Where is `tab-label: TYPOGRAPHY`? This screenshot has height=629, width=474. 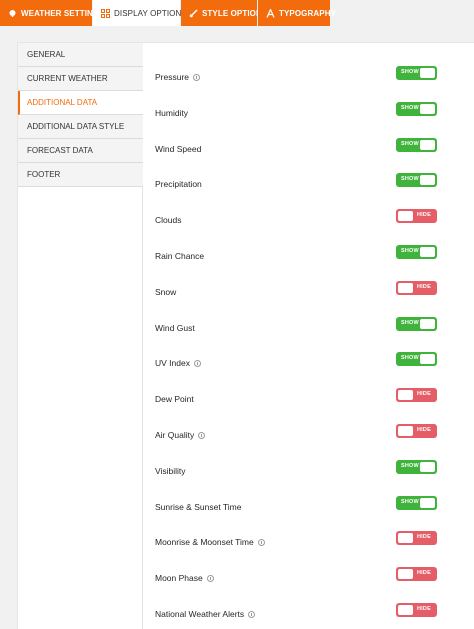
tab-label: TYPOGRAPHY is located at coordinates (308, 13).